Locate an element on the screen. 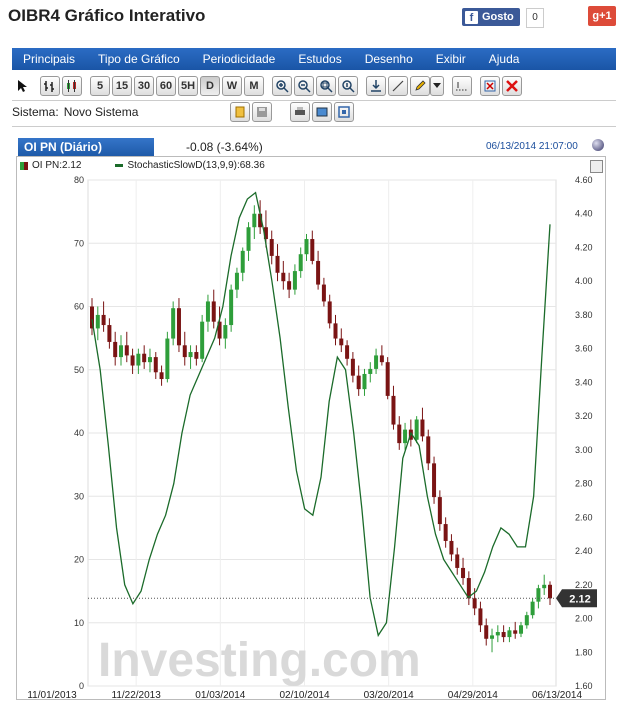 The width and height of the screenshot is (629, 712). right-tick-label: 1.80 is located at coordinates (584, 652).